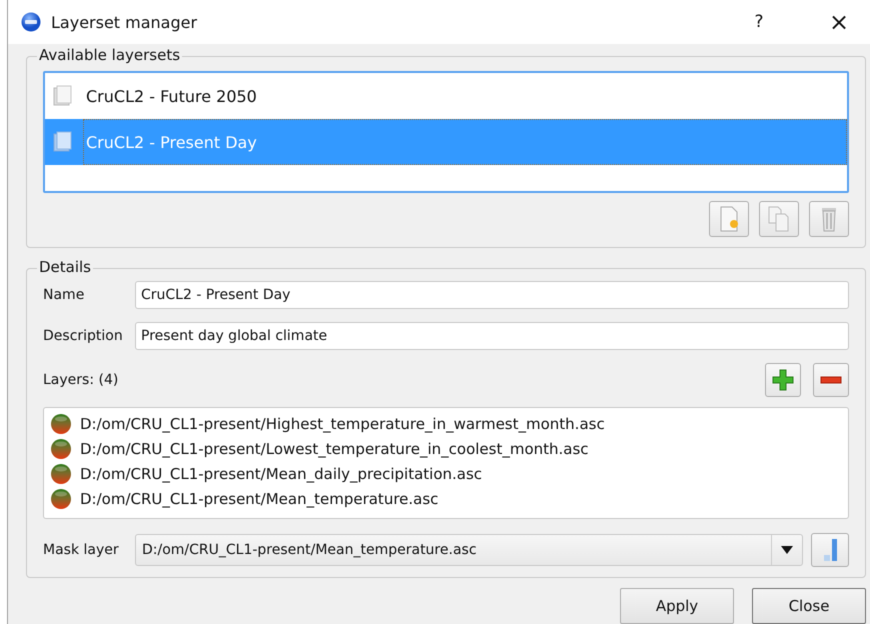 The width and height of the screenshot is (870, 624). I want to click on add-layer-button, so click(783, 380).